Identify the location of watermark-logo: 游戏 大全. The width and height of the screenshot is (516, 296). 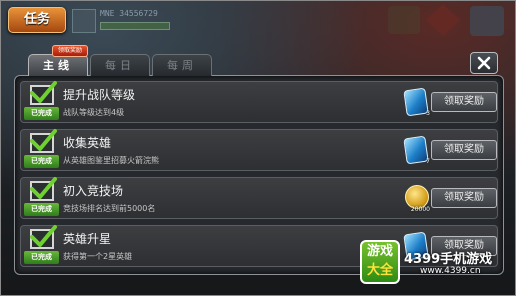
(380, 262).